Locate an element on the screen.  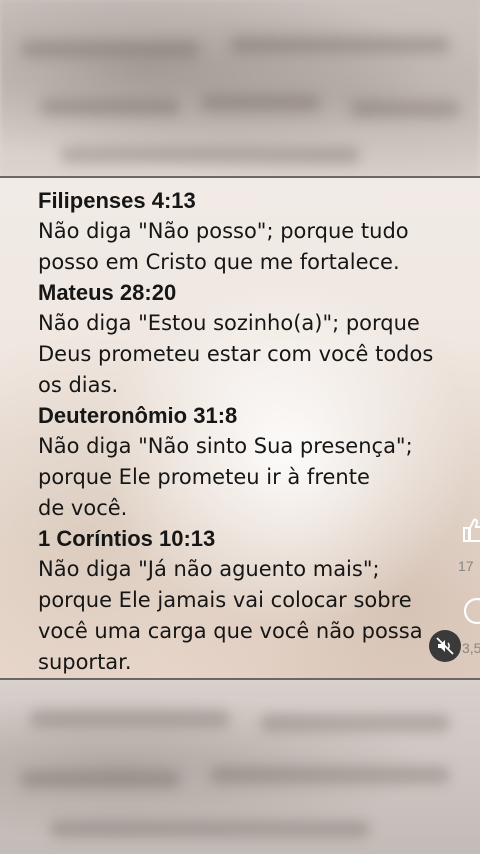
muted-speaker-icon is located at coordinates (445, 646).